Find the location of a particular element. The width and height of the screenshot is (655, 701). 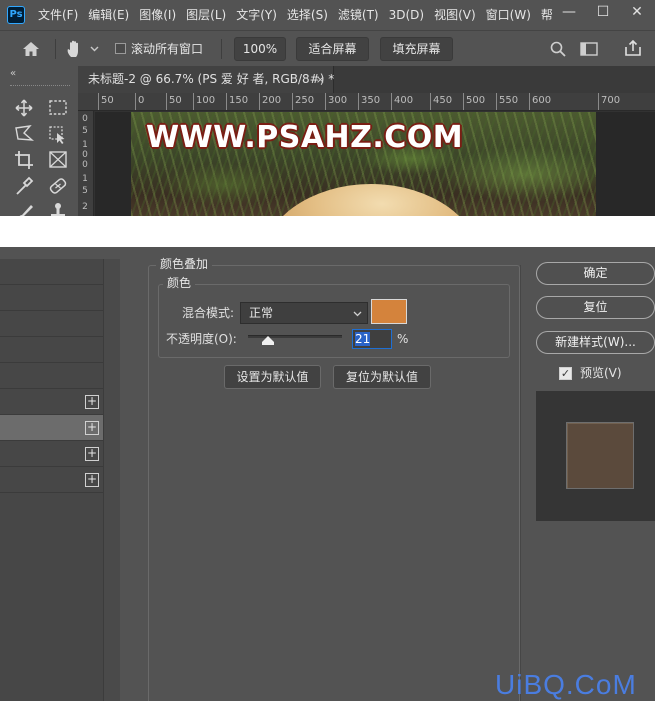

list-item-selected: + is located at coordinates (51, 428).